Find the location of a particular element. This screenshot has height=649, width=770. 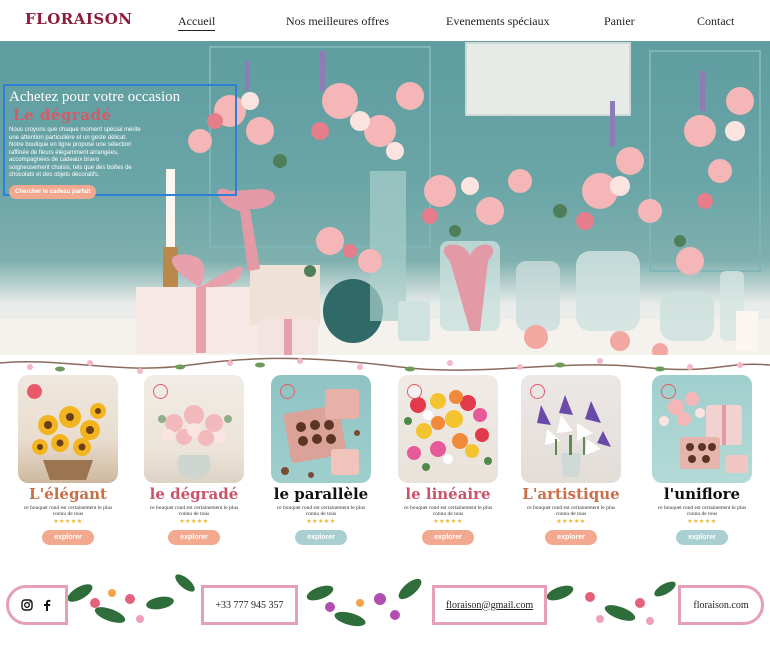

card-title: L'artistique is located at coordinates (571, 494).